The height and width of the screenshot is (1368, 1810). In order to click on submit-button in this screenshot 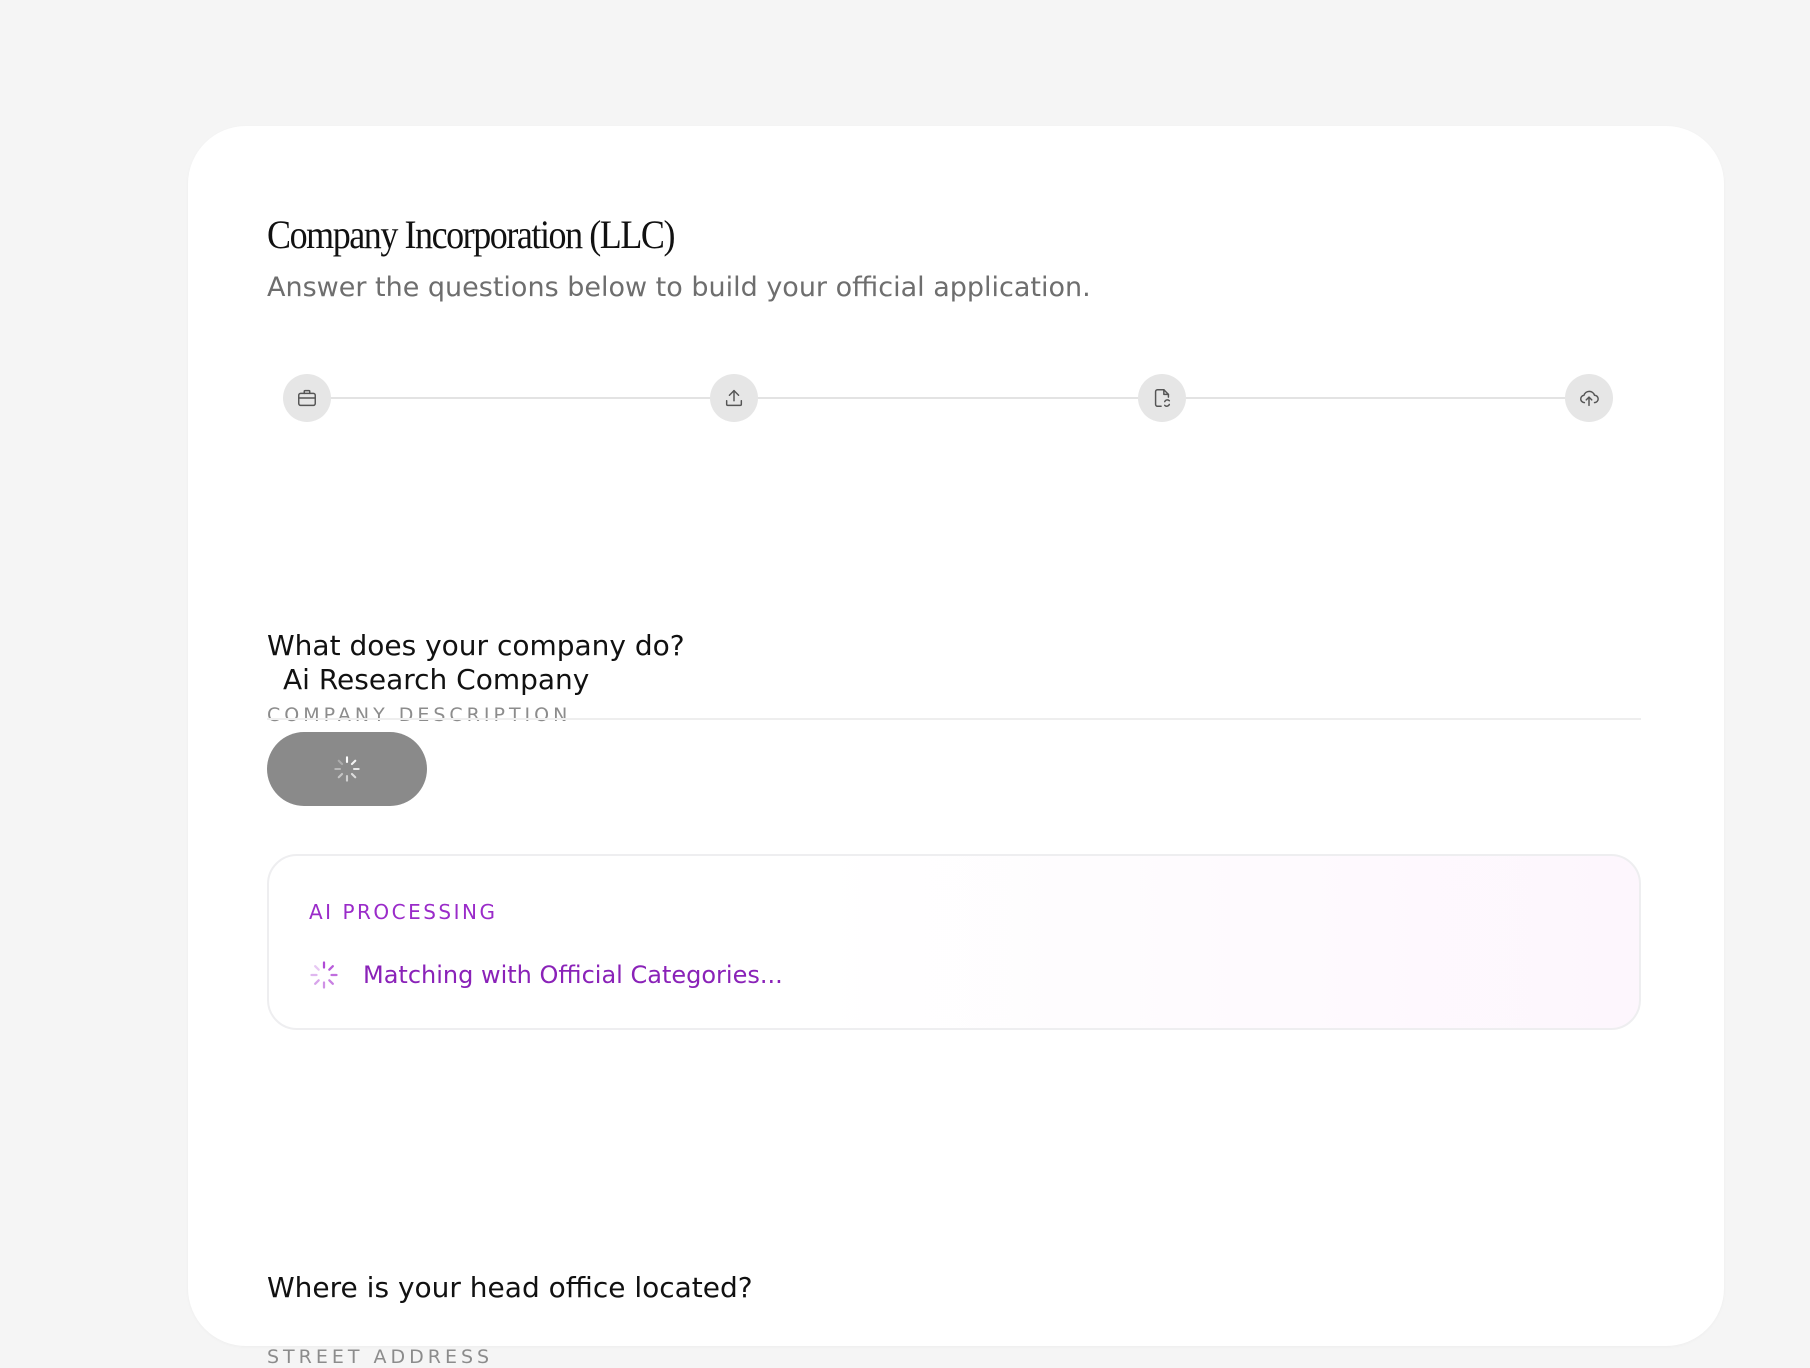, I will do `click(347, 769)`.